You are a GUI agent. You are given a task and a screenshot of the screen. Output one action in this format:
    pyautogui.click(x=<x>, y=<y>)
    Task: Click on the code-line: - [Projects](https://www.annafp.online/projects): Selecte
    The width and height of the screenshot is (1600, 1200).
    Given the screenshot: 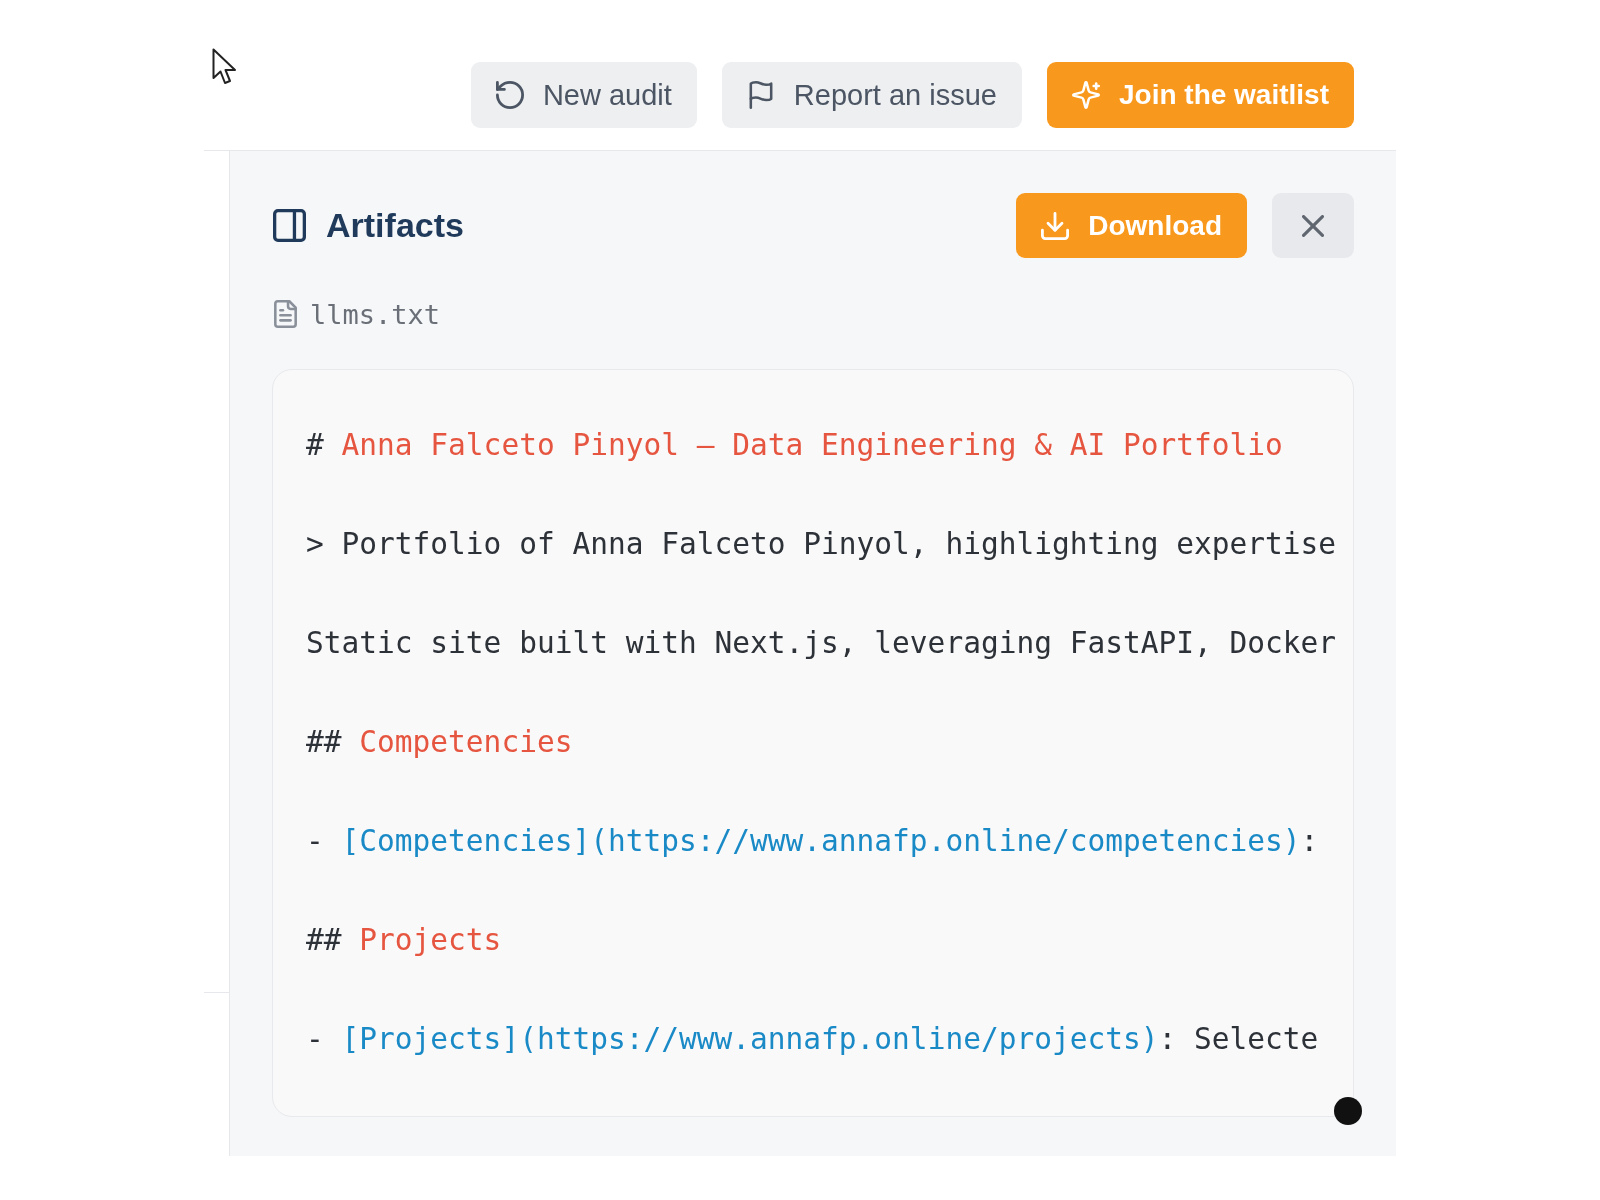 What is the action you would take?
    pyautogui.click(x=812, y=1039)
    